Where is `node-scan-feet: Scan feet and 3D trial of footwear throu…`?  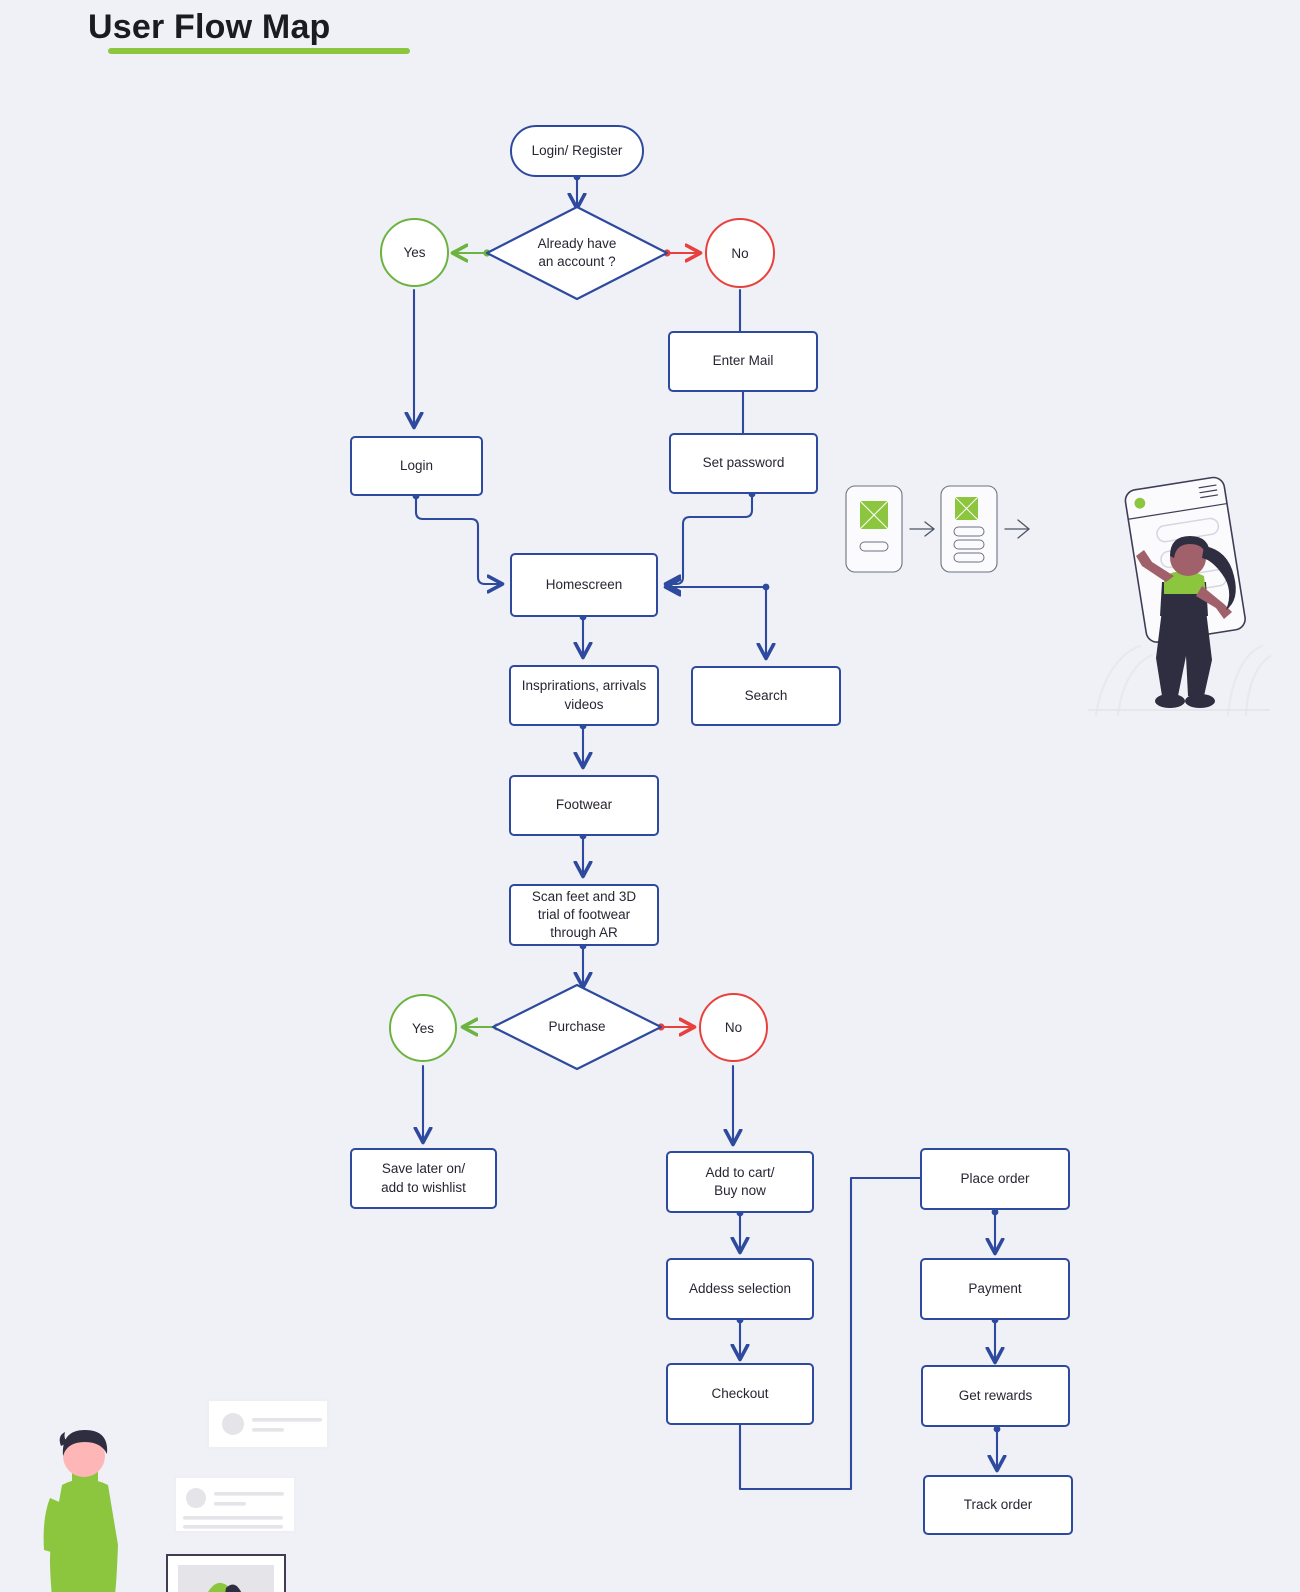
node-scan-feet: Scan feet and 3D trial of footwear throu… is located at coordinates (584, 915).